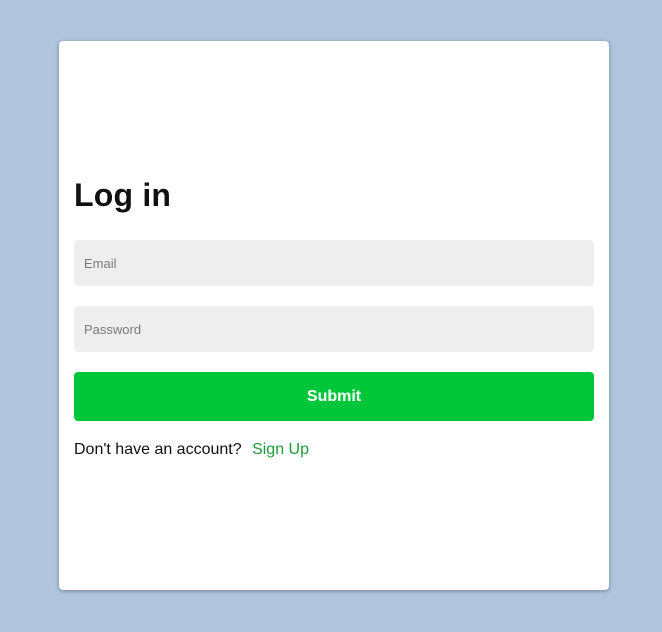 This screenshot has height=632, width=662. I want to click on signup-link: Sign Up, so click(280, 449).